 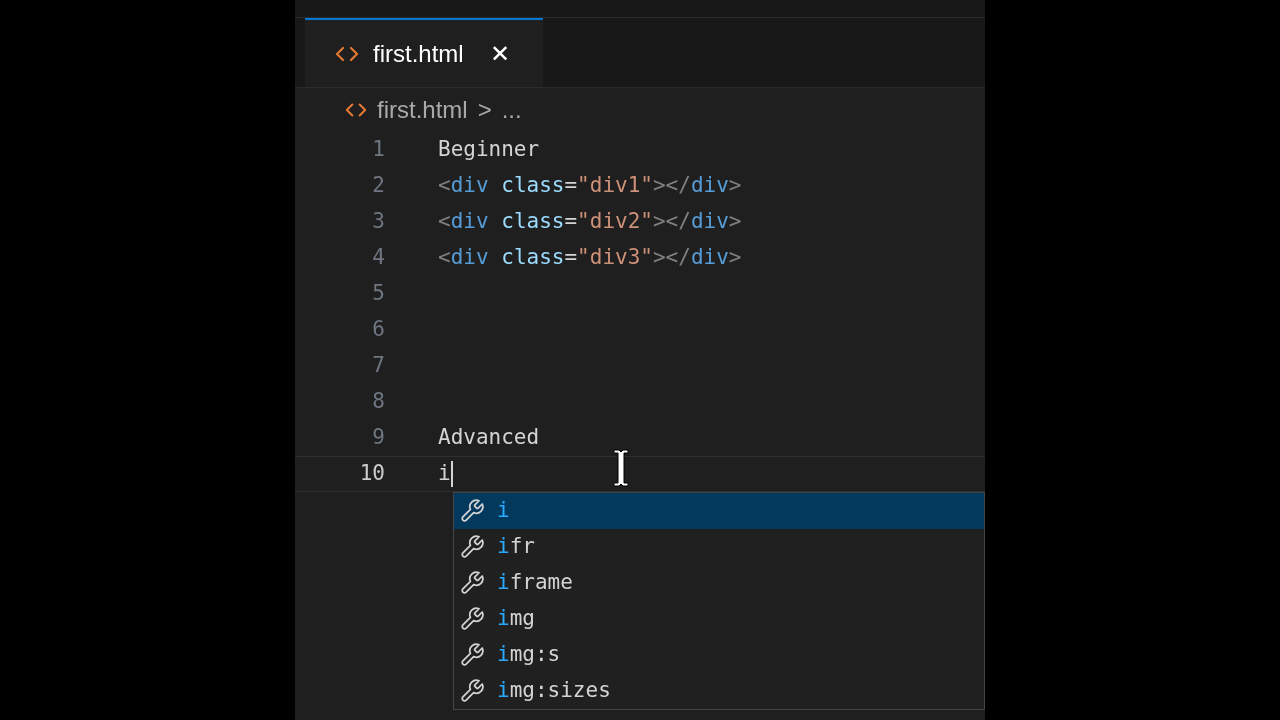 What do you see at coordinates (422, 110) in the screenshot?
I see `breadcrumb-item: first.html` at bounding box center [422, 110].